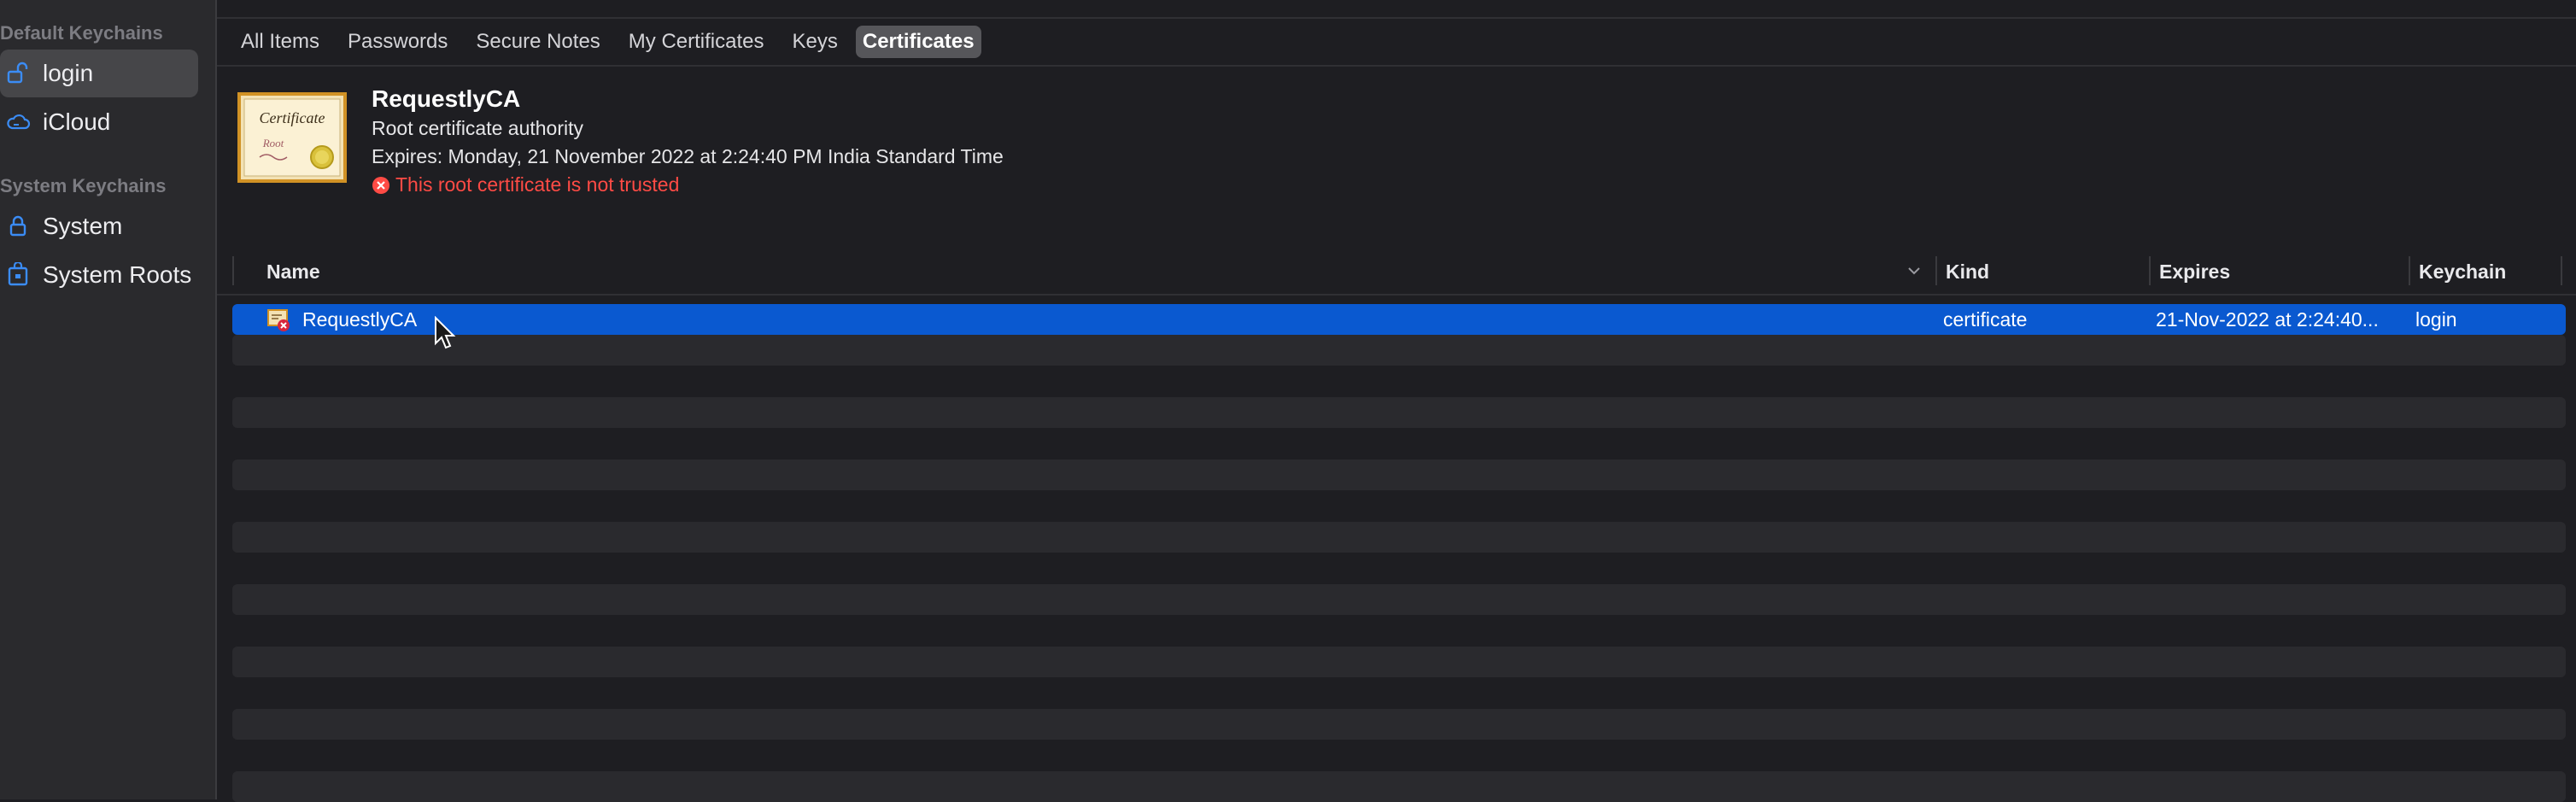  Describe the element at coordinates (397, 42) in the screenshot. I see `tab-passwords: Passwords` at that location.